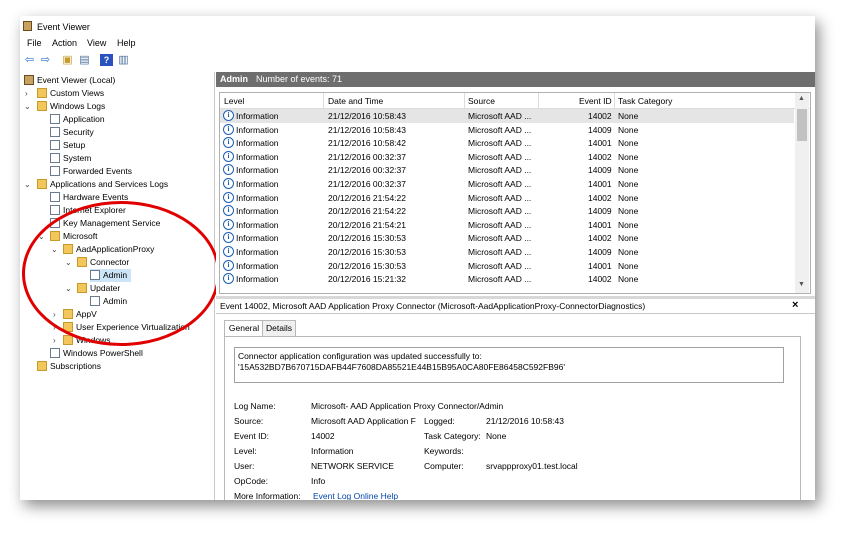 Image resolution: width=857 pixels, height=540 pixels. What do you see at coordinates (111, 275) in the screenshot?
I see `tree-item-connector-admin: Admin` at bounding box center [111, 275].